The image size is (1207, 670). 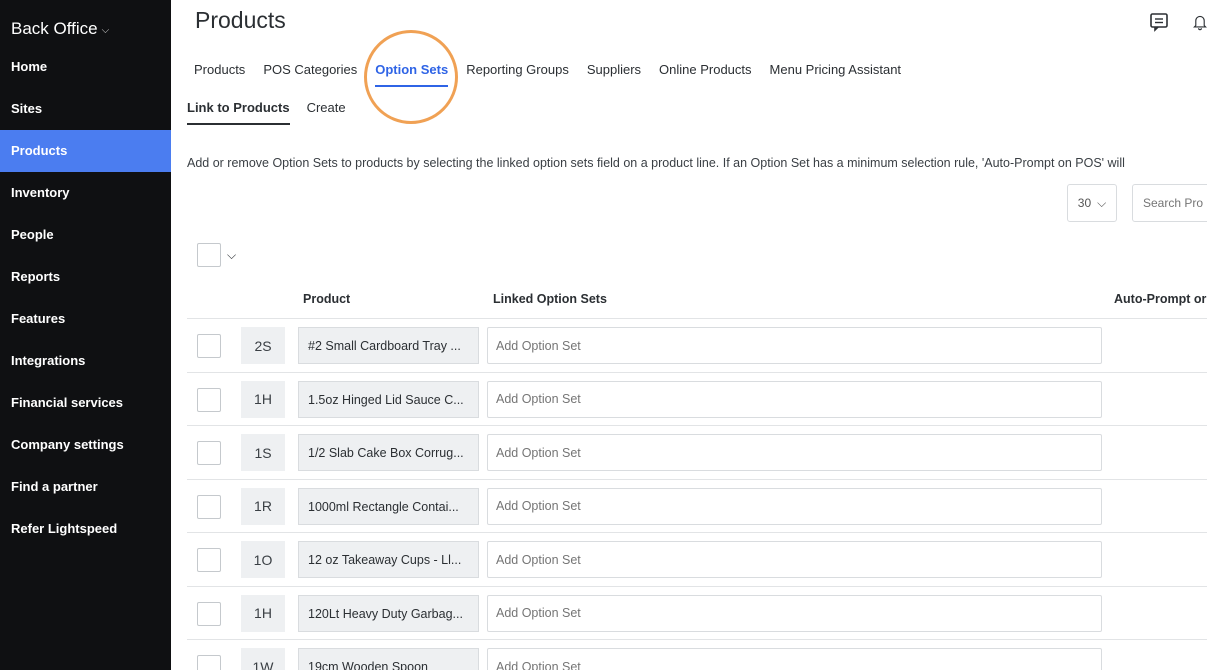 I want to click on sidebar-item-features: Features, so click(x=85, y=319).